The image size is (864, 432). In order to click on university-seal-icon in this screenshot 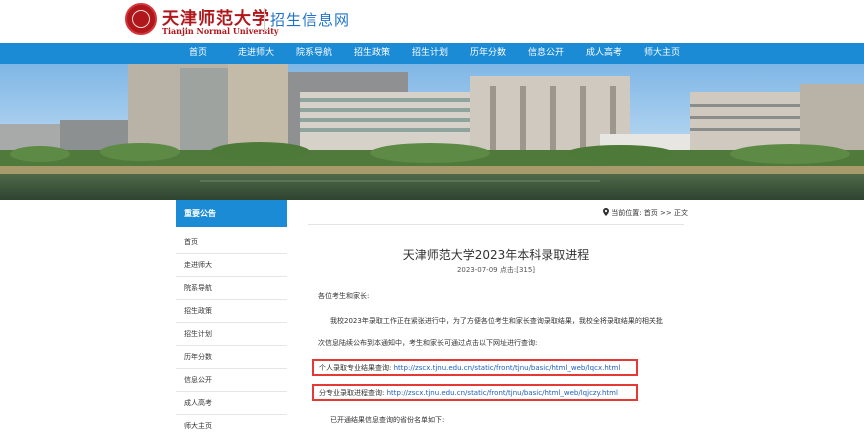, I will do `click(141, 19)`.